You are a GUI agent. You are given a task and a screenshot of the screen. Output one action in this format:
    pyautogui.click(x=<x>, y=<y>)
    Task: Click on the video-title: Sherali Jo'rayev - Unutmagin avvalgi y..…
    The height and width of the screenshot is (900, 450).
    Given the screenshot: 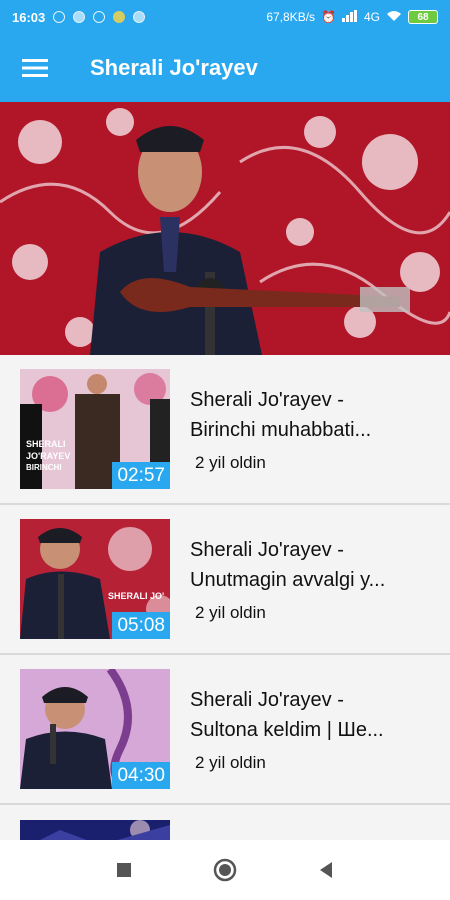 What is the action you would take?
    pyautogui.click(x=288, y=565)
    